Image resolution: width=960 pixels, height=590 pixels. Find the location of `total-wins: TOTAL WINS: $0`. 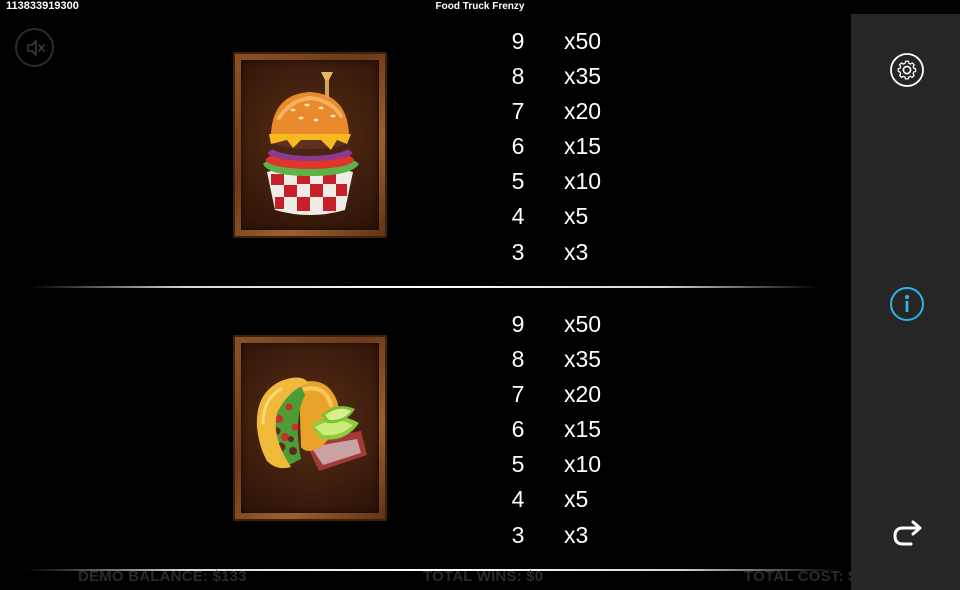

total-wins: TOTAL WINS: $0 is located at coordinates (483, 576).